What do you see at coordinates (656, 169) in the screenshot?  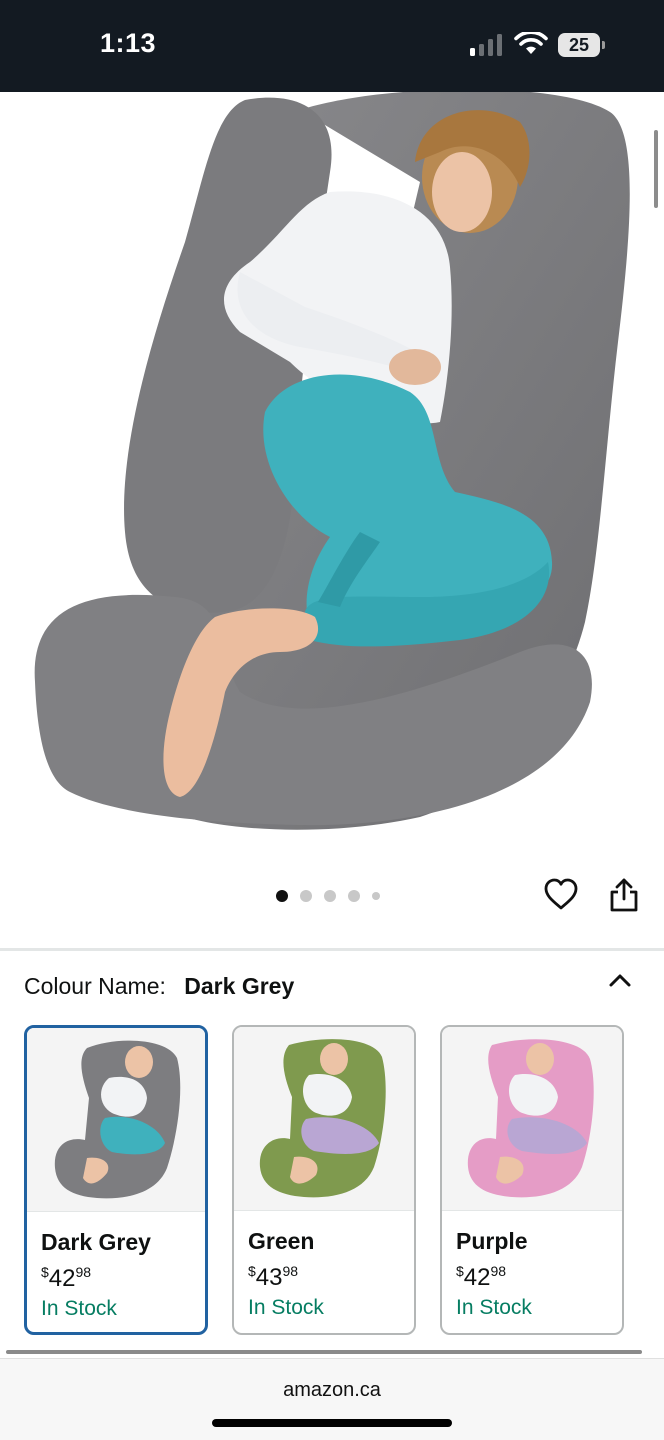 I see `scroll-indicator` at bounding box center [656, 169].